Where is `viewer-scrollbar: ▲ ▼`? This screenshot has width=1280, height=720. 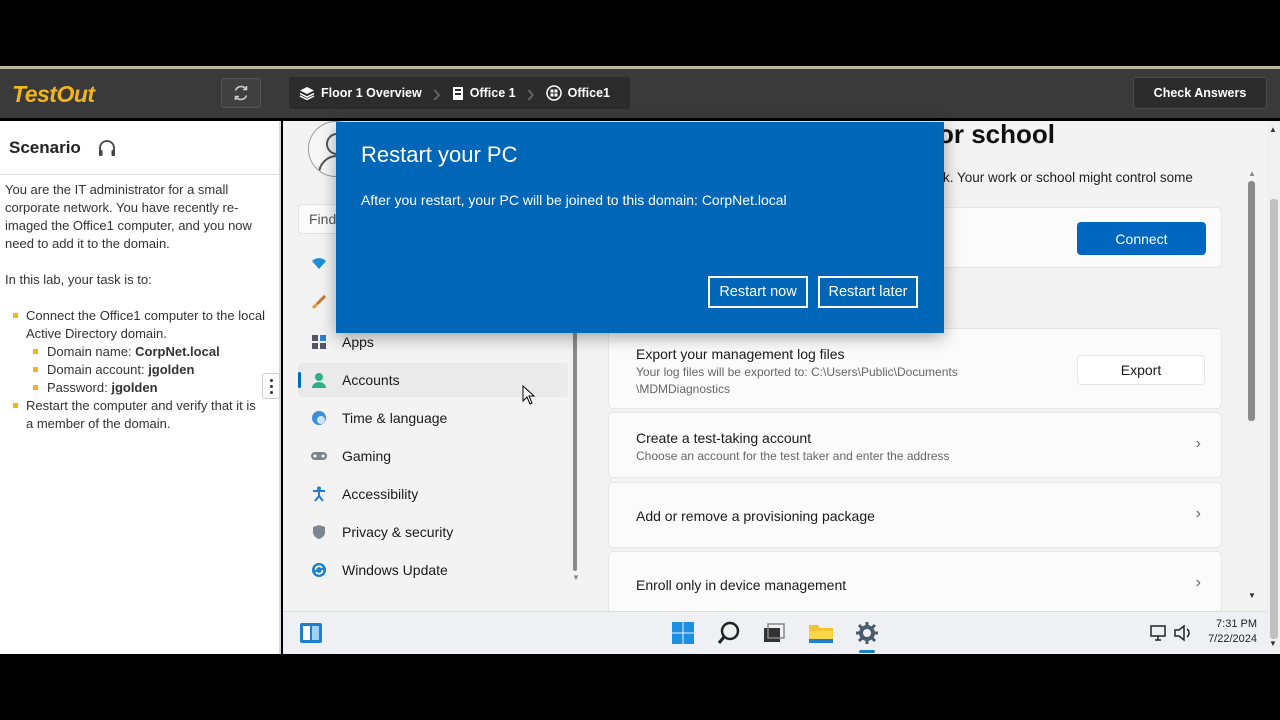
viewer-scrollbar: ▲ ▼ is located at coordinates (1273, 387).